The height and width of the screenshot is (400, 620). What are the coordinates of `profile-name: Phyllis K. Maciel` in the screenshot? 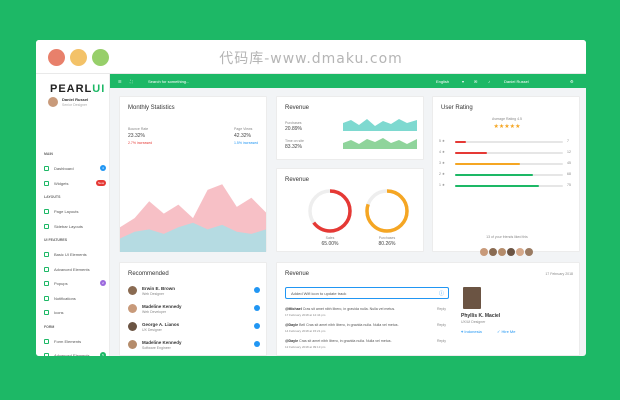 It's located at (481, 316).